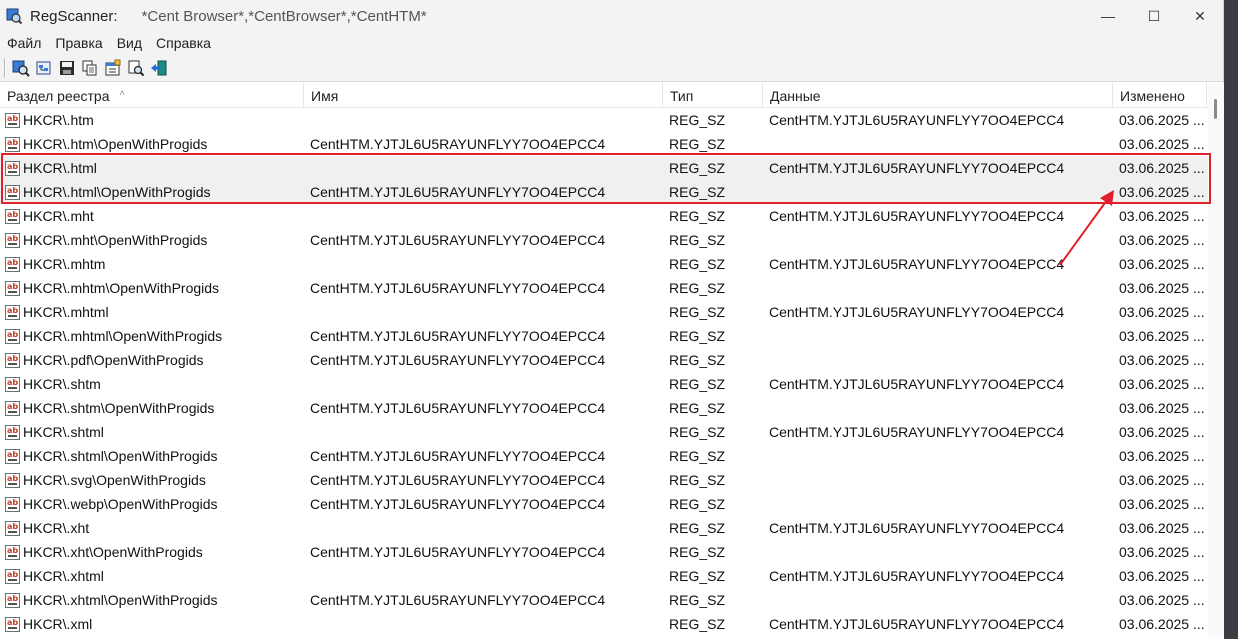 The width and height of the screenshot is (1238, 639). What do you see at coordinates (1200, 16) in the screenshot?
I see `close-button: ✕` at bounding box center [1200, 16].